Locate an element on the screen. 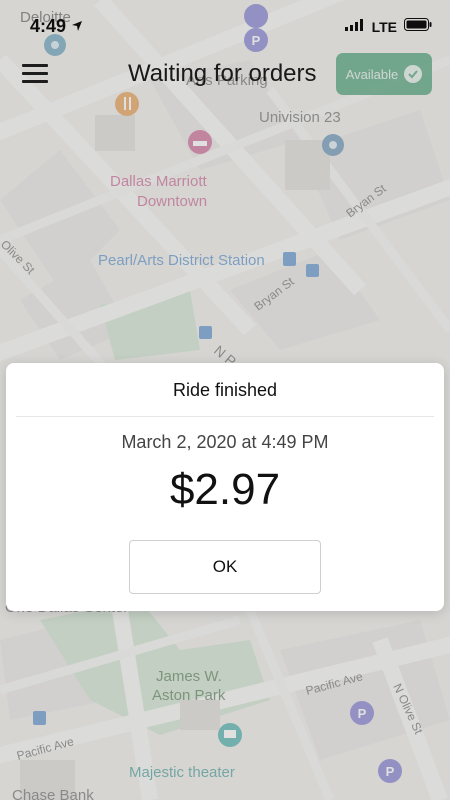 Image resolution: width=450 pixels, height=800 pixels. ok-button: OK is located at coordinates (225, 567).